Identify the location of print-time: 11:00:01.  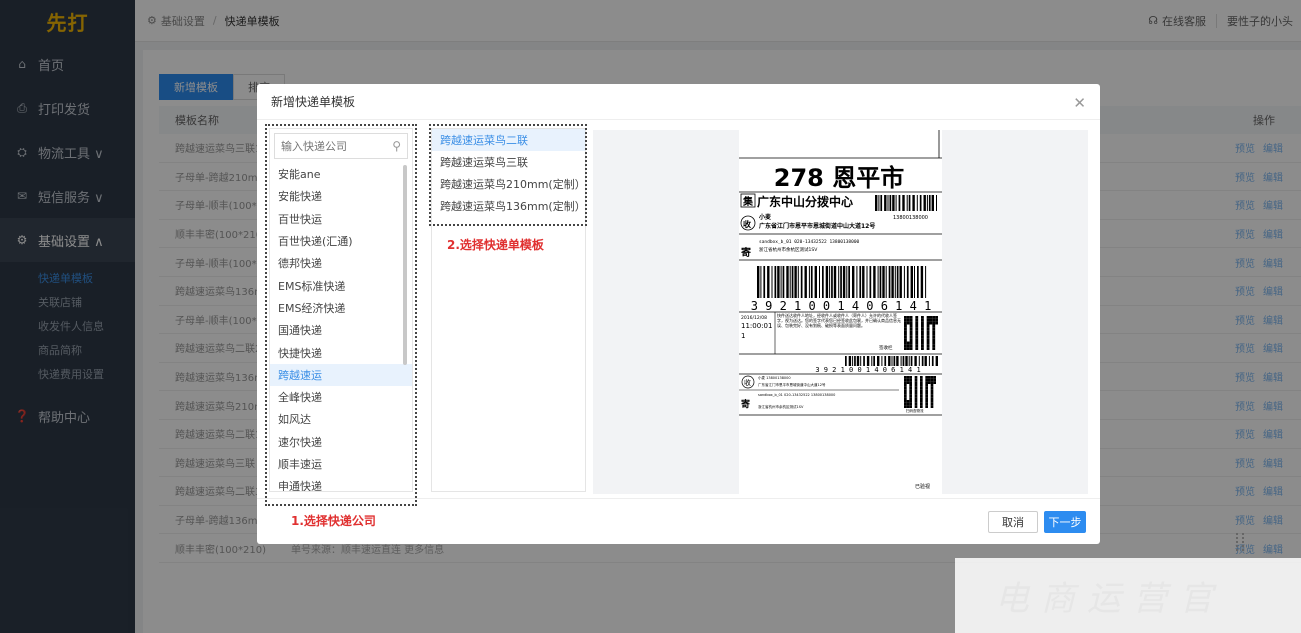
(756, 326).